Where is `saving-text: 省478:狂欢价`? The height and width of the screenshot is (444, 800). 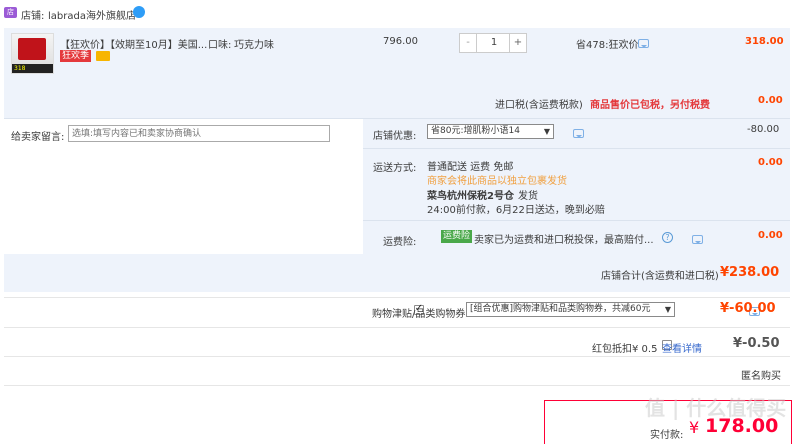
saving-text: 省478:狂欢价 is located at coordinates (607, 45).